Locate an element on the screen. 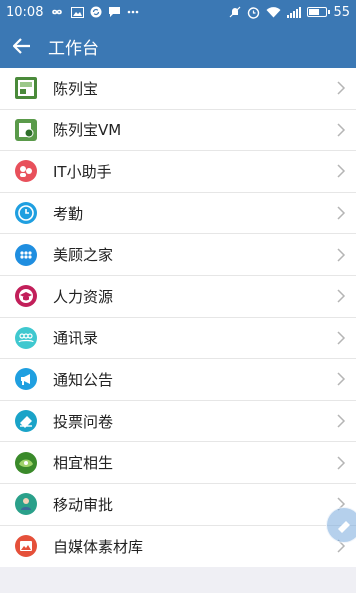  battery-icon is located at coordinates (319, 12).